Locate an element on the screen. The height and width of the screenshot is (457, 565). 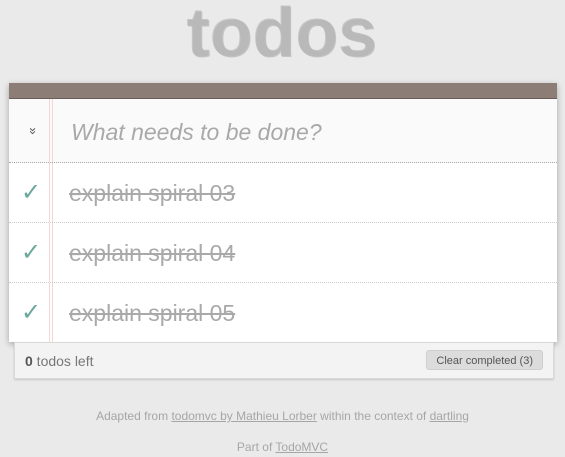
app-title: todos is located at coordinates (282, 36).